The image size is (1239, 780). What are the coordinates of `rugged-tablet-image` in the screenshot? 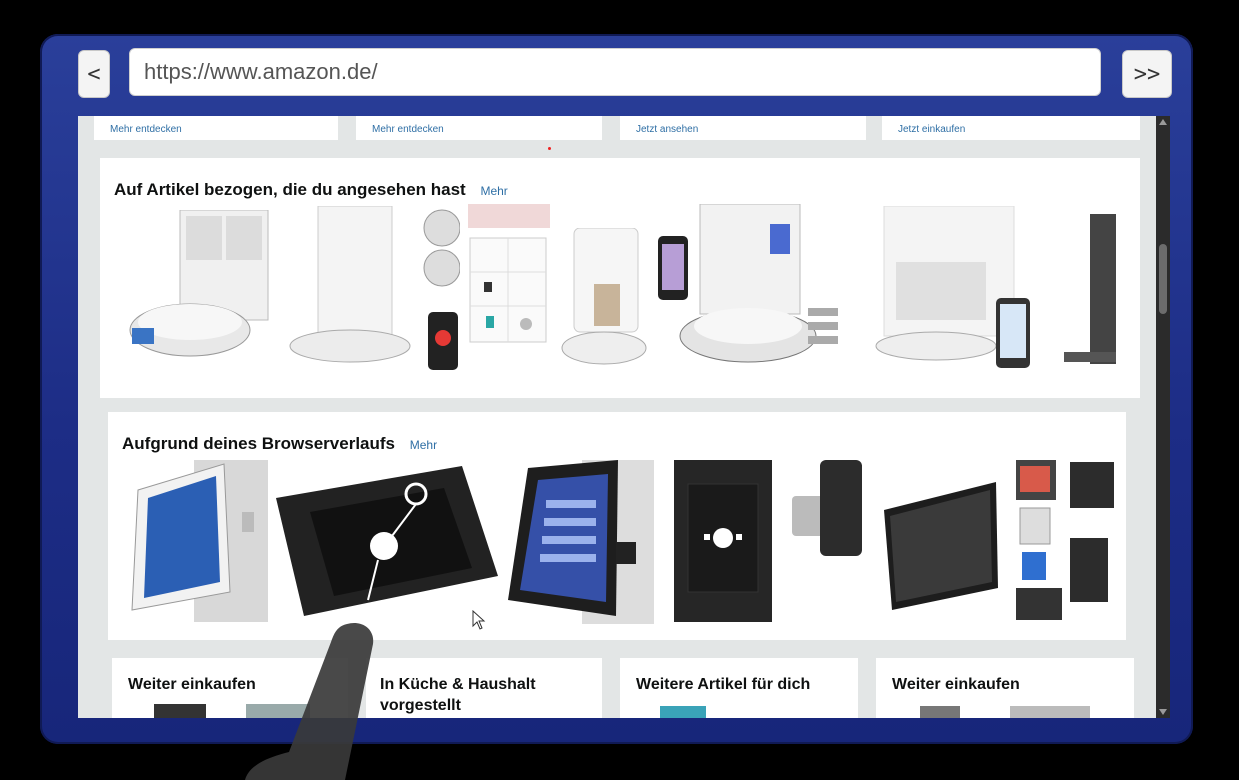 It's located at (581, 542).